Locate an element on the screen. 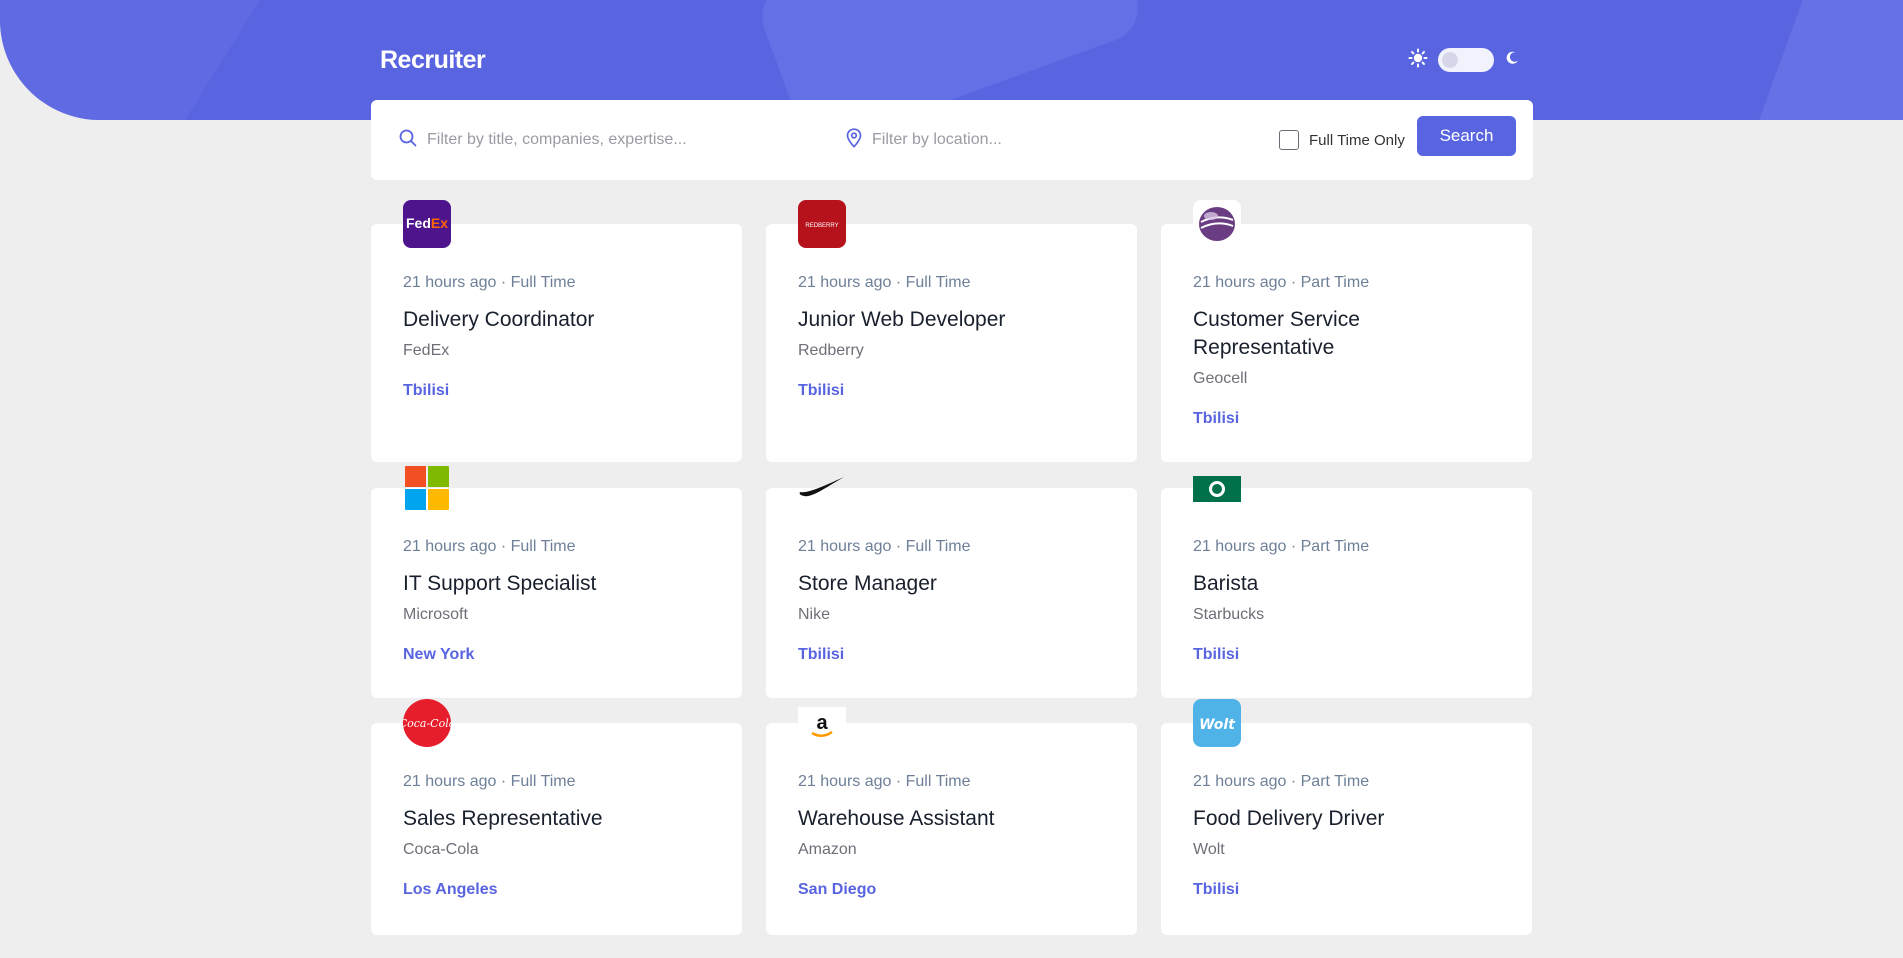 Image resolution: width=1903 pixels, height=958 pixels. job-title: Delivery Coordinator is located at coordinates (553, 320).